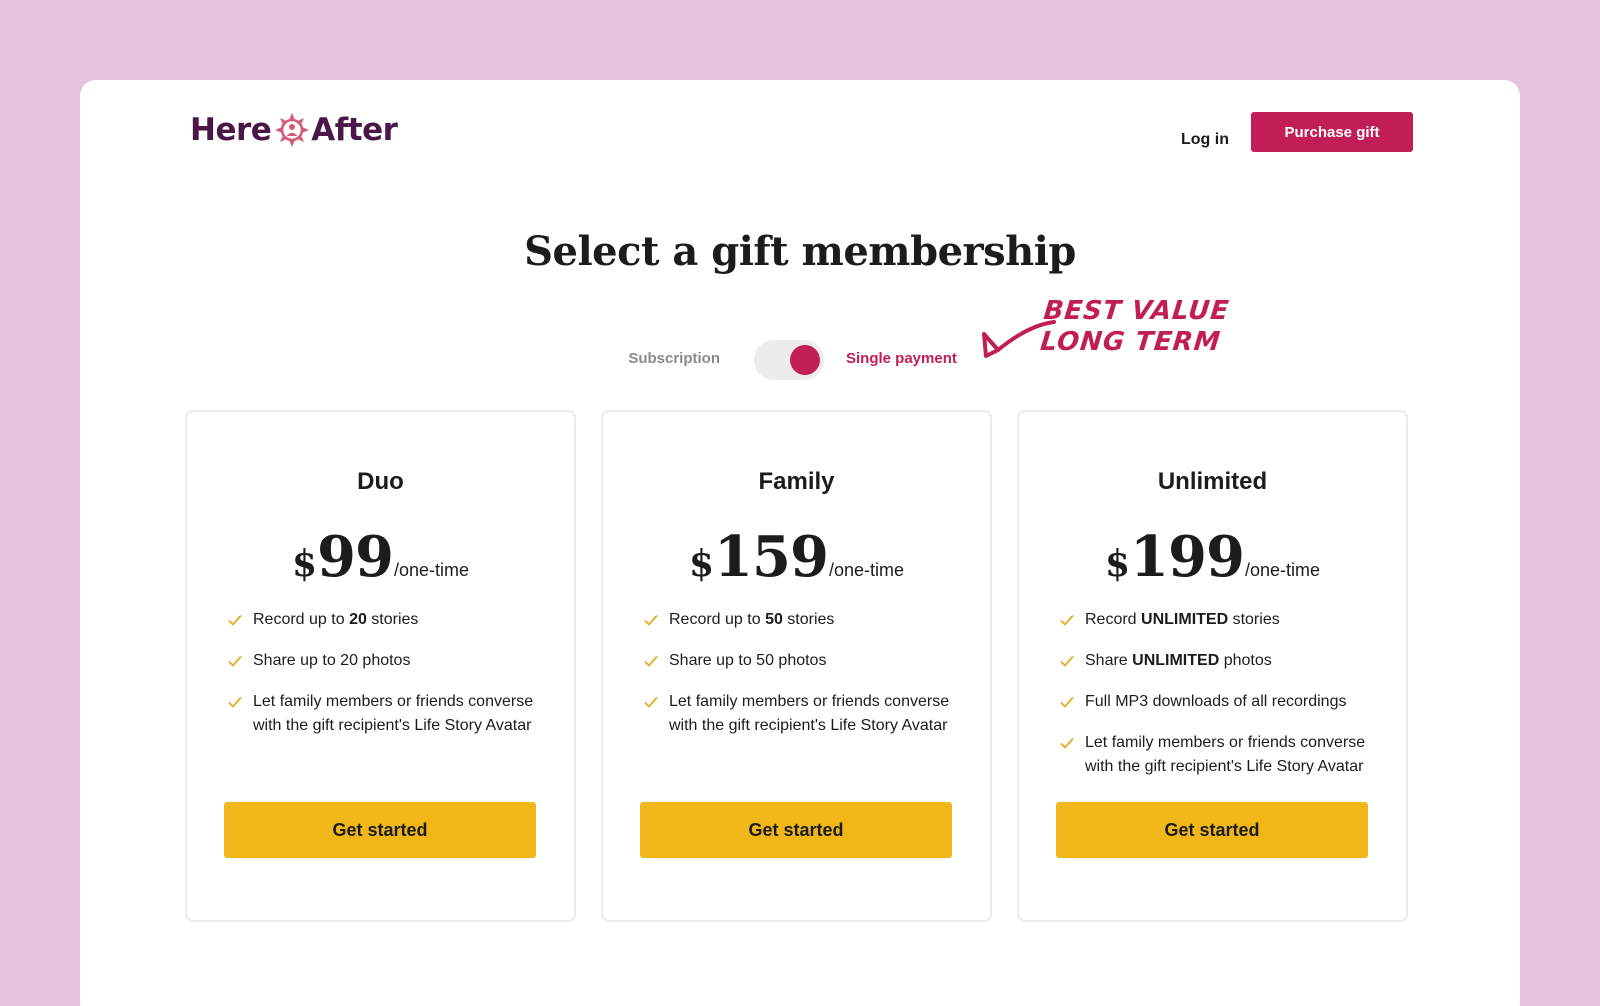 Image resolution: width=1600 pixels, height=1006 pixels. I want to click on best-value-annotation: BEST VALUE LONG TERM, so click(1135, 327).